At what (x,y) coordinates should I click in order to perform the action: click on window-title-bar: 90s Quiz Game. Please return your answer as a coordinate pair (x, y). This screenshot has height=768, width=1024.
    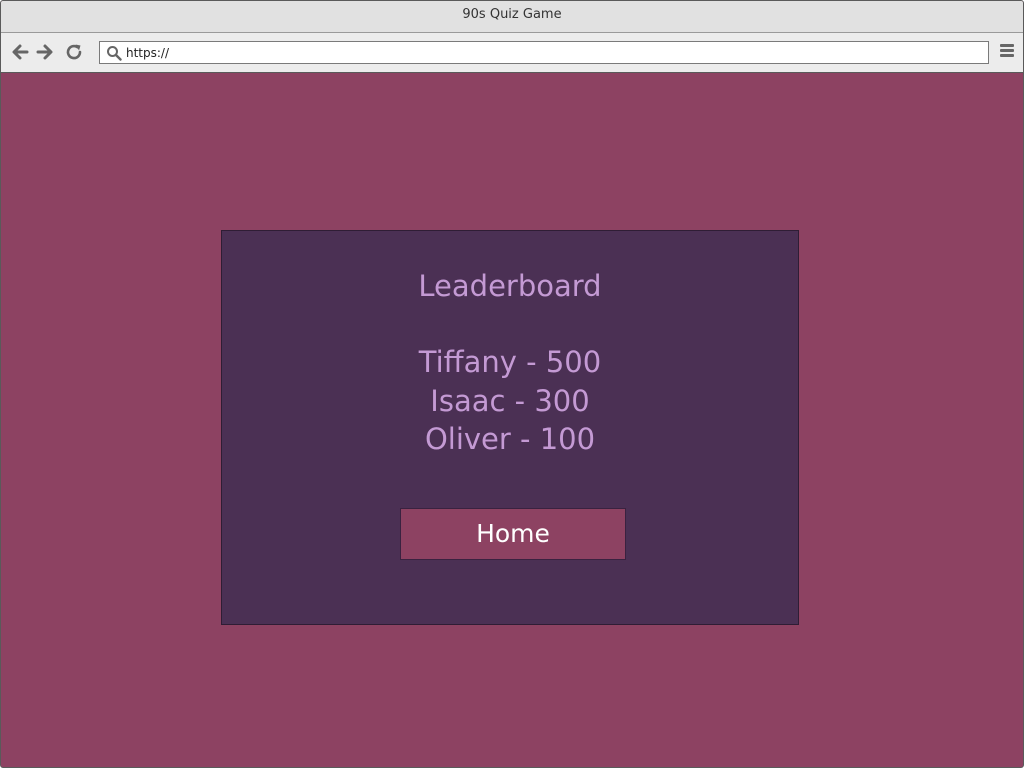
    Looking at the image, I should click on (512, 17).